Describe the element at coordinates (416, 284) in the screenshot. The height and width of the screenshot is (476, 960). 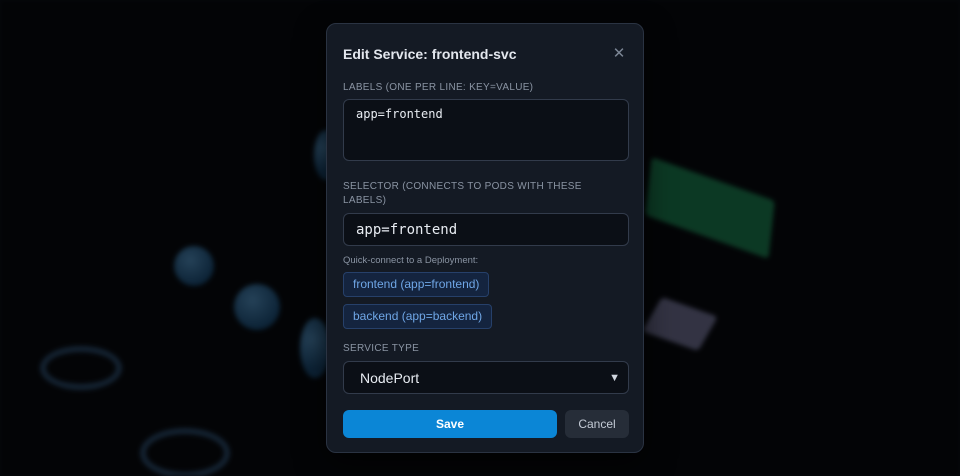
I see `quick-connect-frontend-button: frontend (app=frontend)` at that location.